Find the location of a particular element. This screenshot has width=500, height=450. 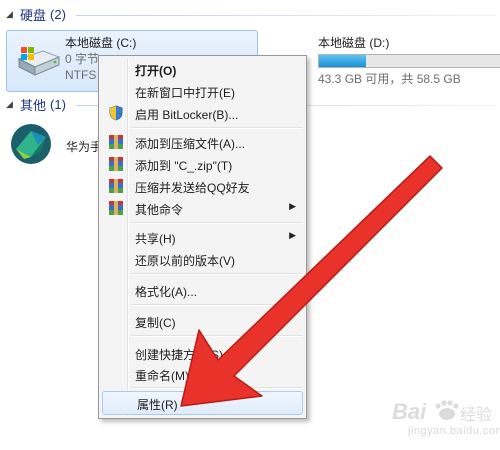

baidu-jingyan-watermark: Bai 经验 jingyan.baidu.com is located at coordinates (444, 421).